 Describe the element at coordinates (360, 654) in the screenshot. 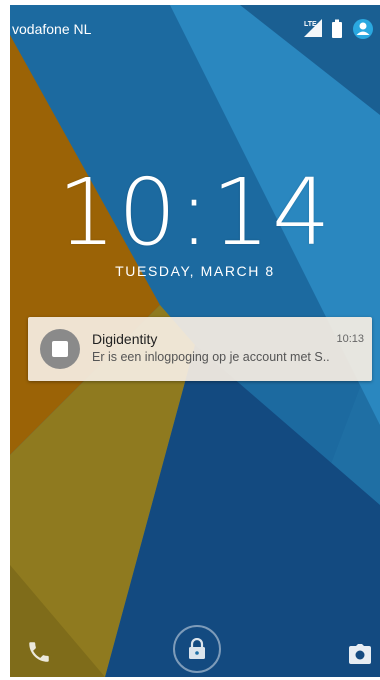

I see `camera-icon` at that location.